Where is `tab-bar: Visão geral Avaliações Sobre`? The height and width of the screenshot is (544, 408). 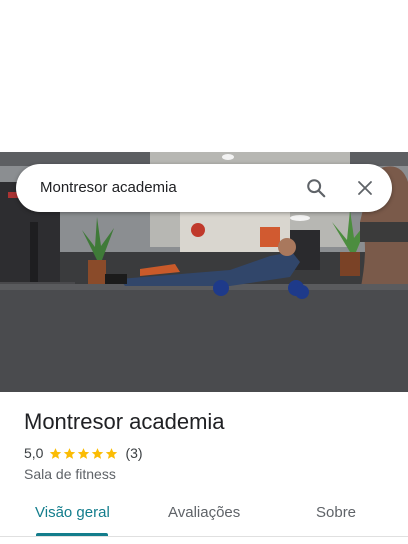
tab-bar: Visão geral Avaliações Sobre is located at coordinates (204, 516).